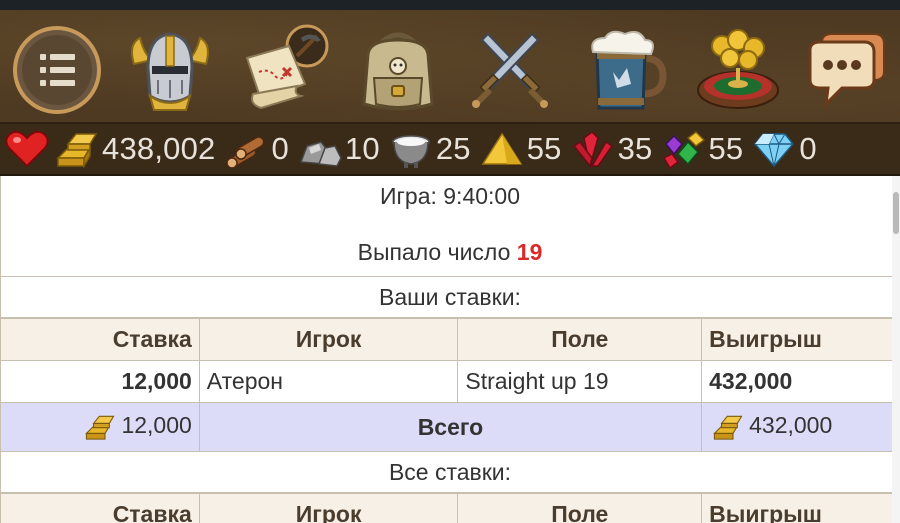 The width and height of the screenshot is (900, 523). I want to click on bet-field: Straight up 19, so click(580, 381).